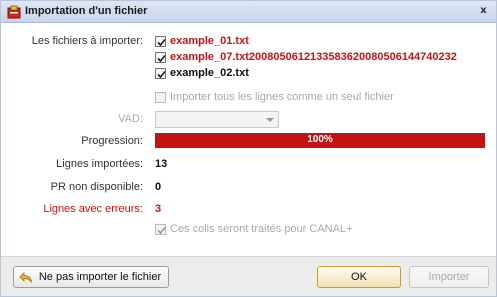 The image size is (497, 297). I want to click on button-bar: Ne pas importer le fichier OK Importer, so click(248, 276).